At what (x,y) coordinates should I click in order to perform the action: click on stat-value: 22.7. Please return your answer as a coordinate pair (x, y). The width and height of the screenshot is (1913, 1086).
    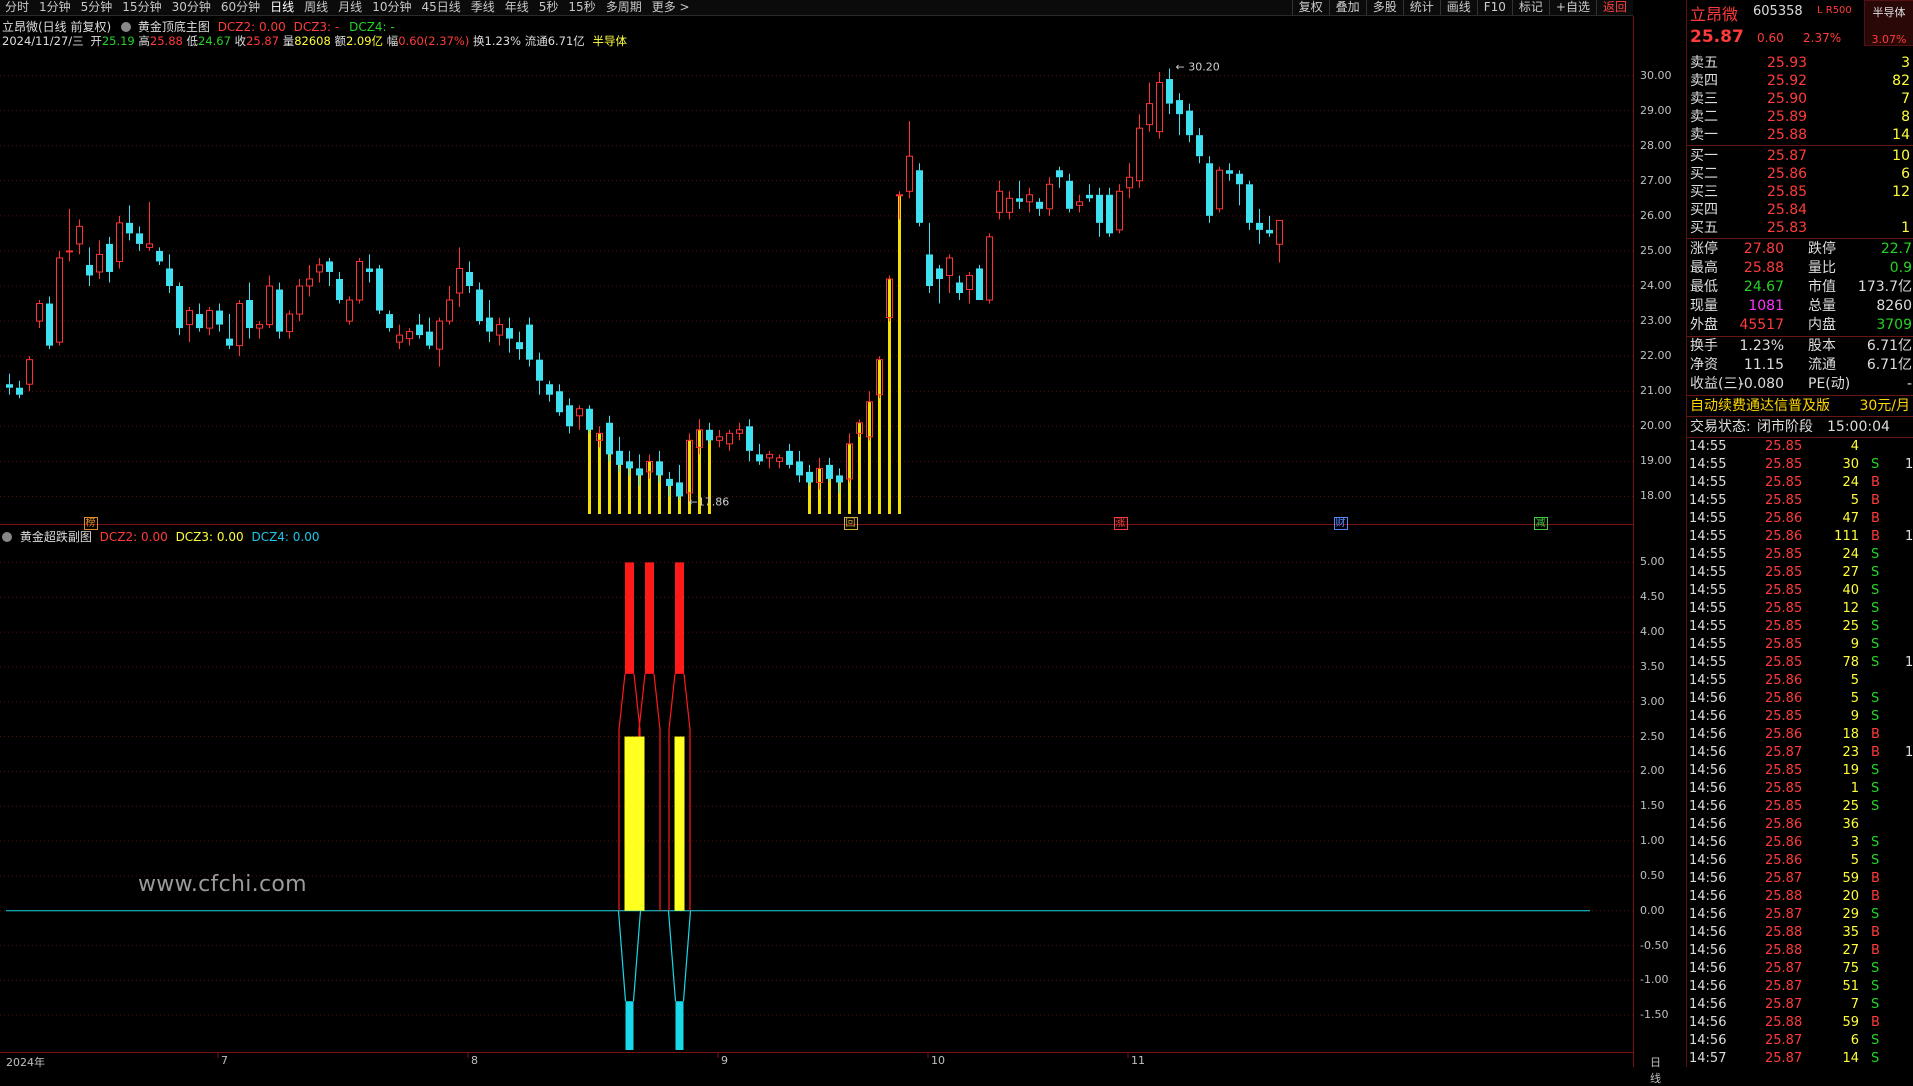
    Looking at the image, I should click on (1896, 249).